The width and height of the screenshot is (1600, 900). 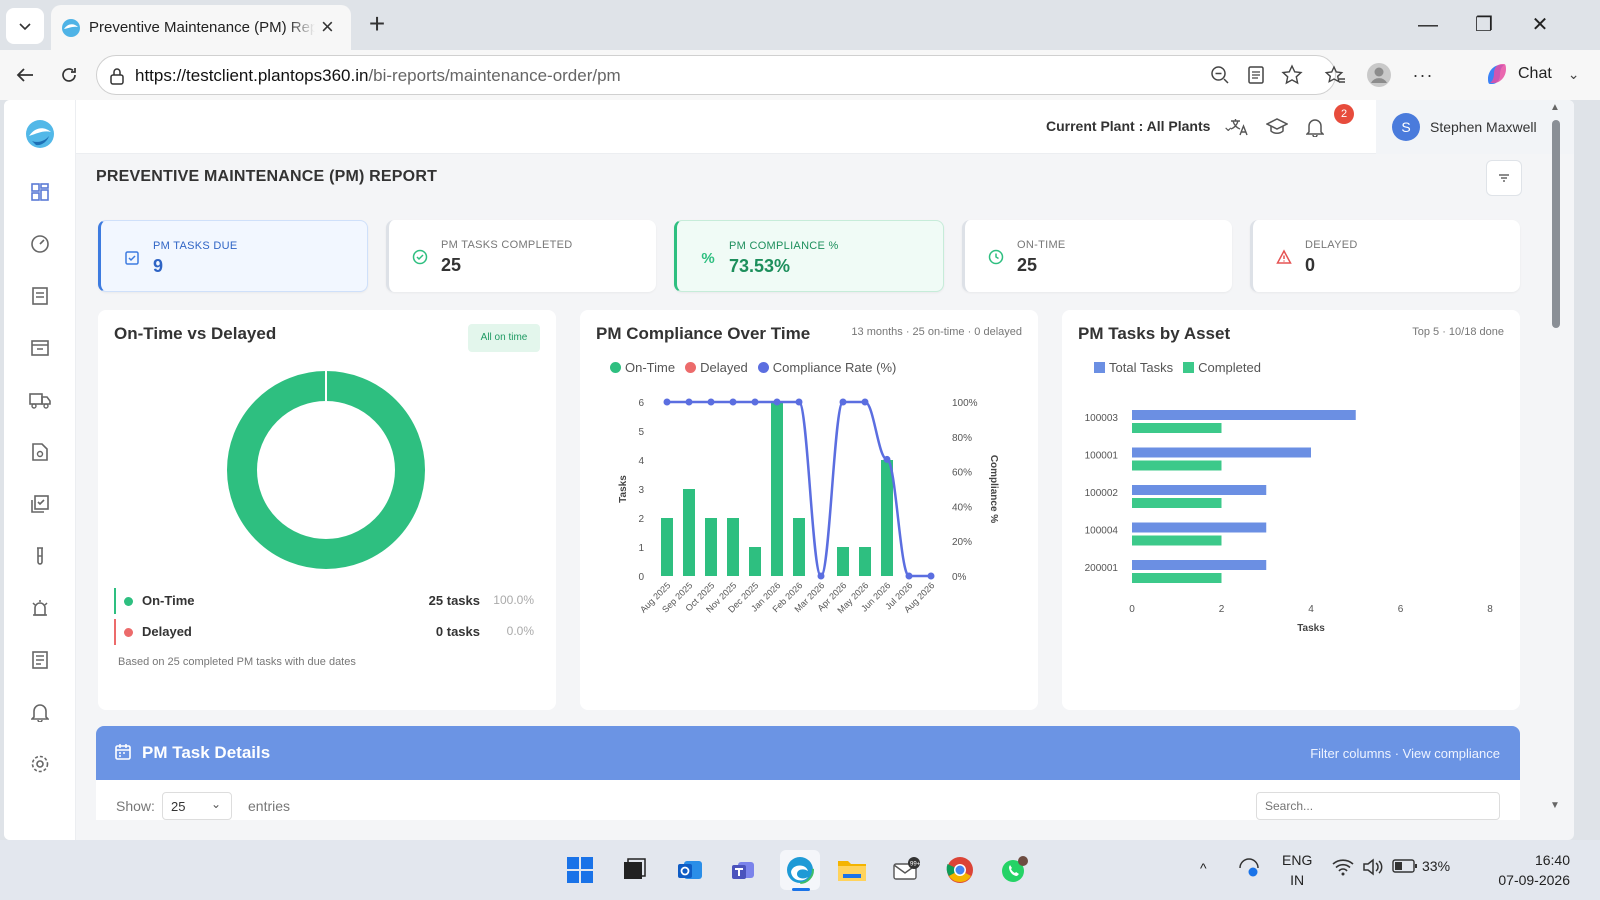 What do you see at coordinates (40, 192) in the screenshot?
I see `sidebar-dashboard-icon` at bounding box center [40, 192].